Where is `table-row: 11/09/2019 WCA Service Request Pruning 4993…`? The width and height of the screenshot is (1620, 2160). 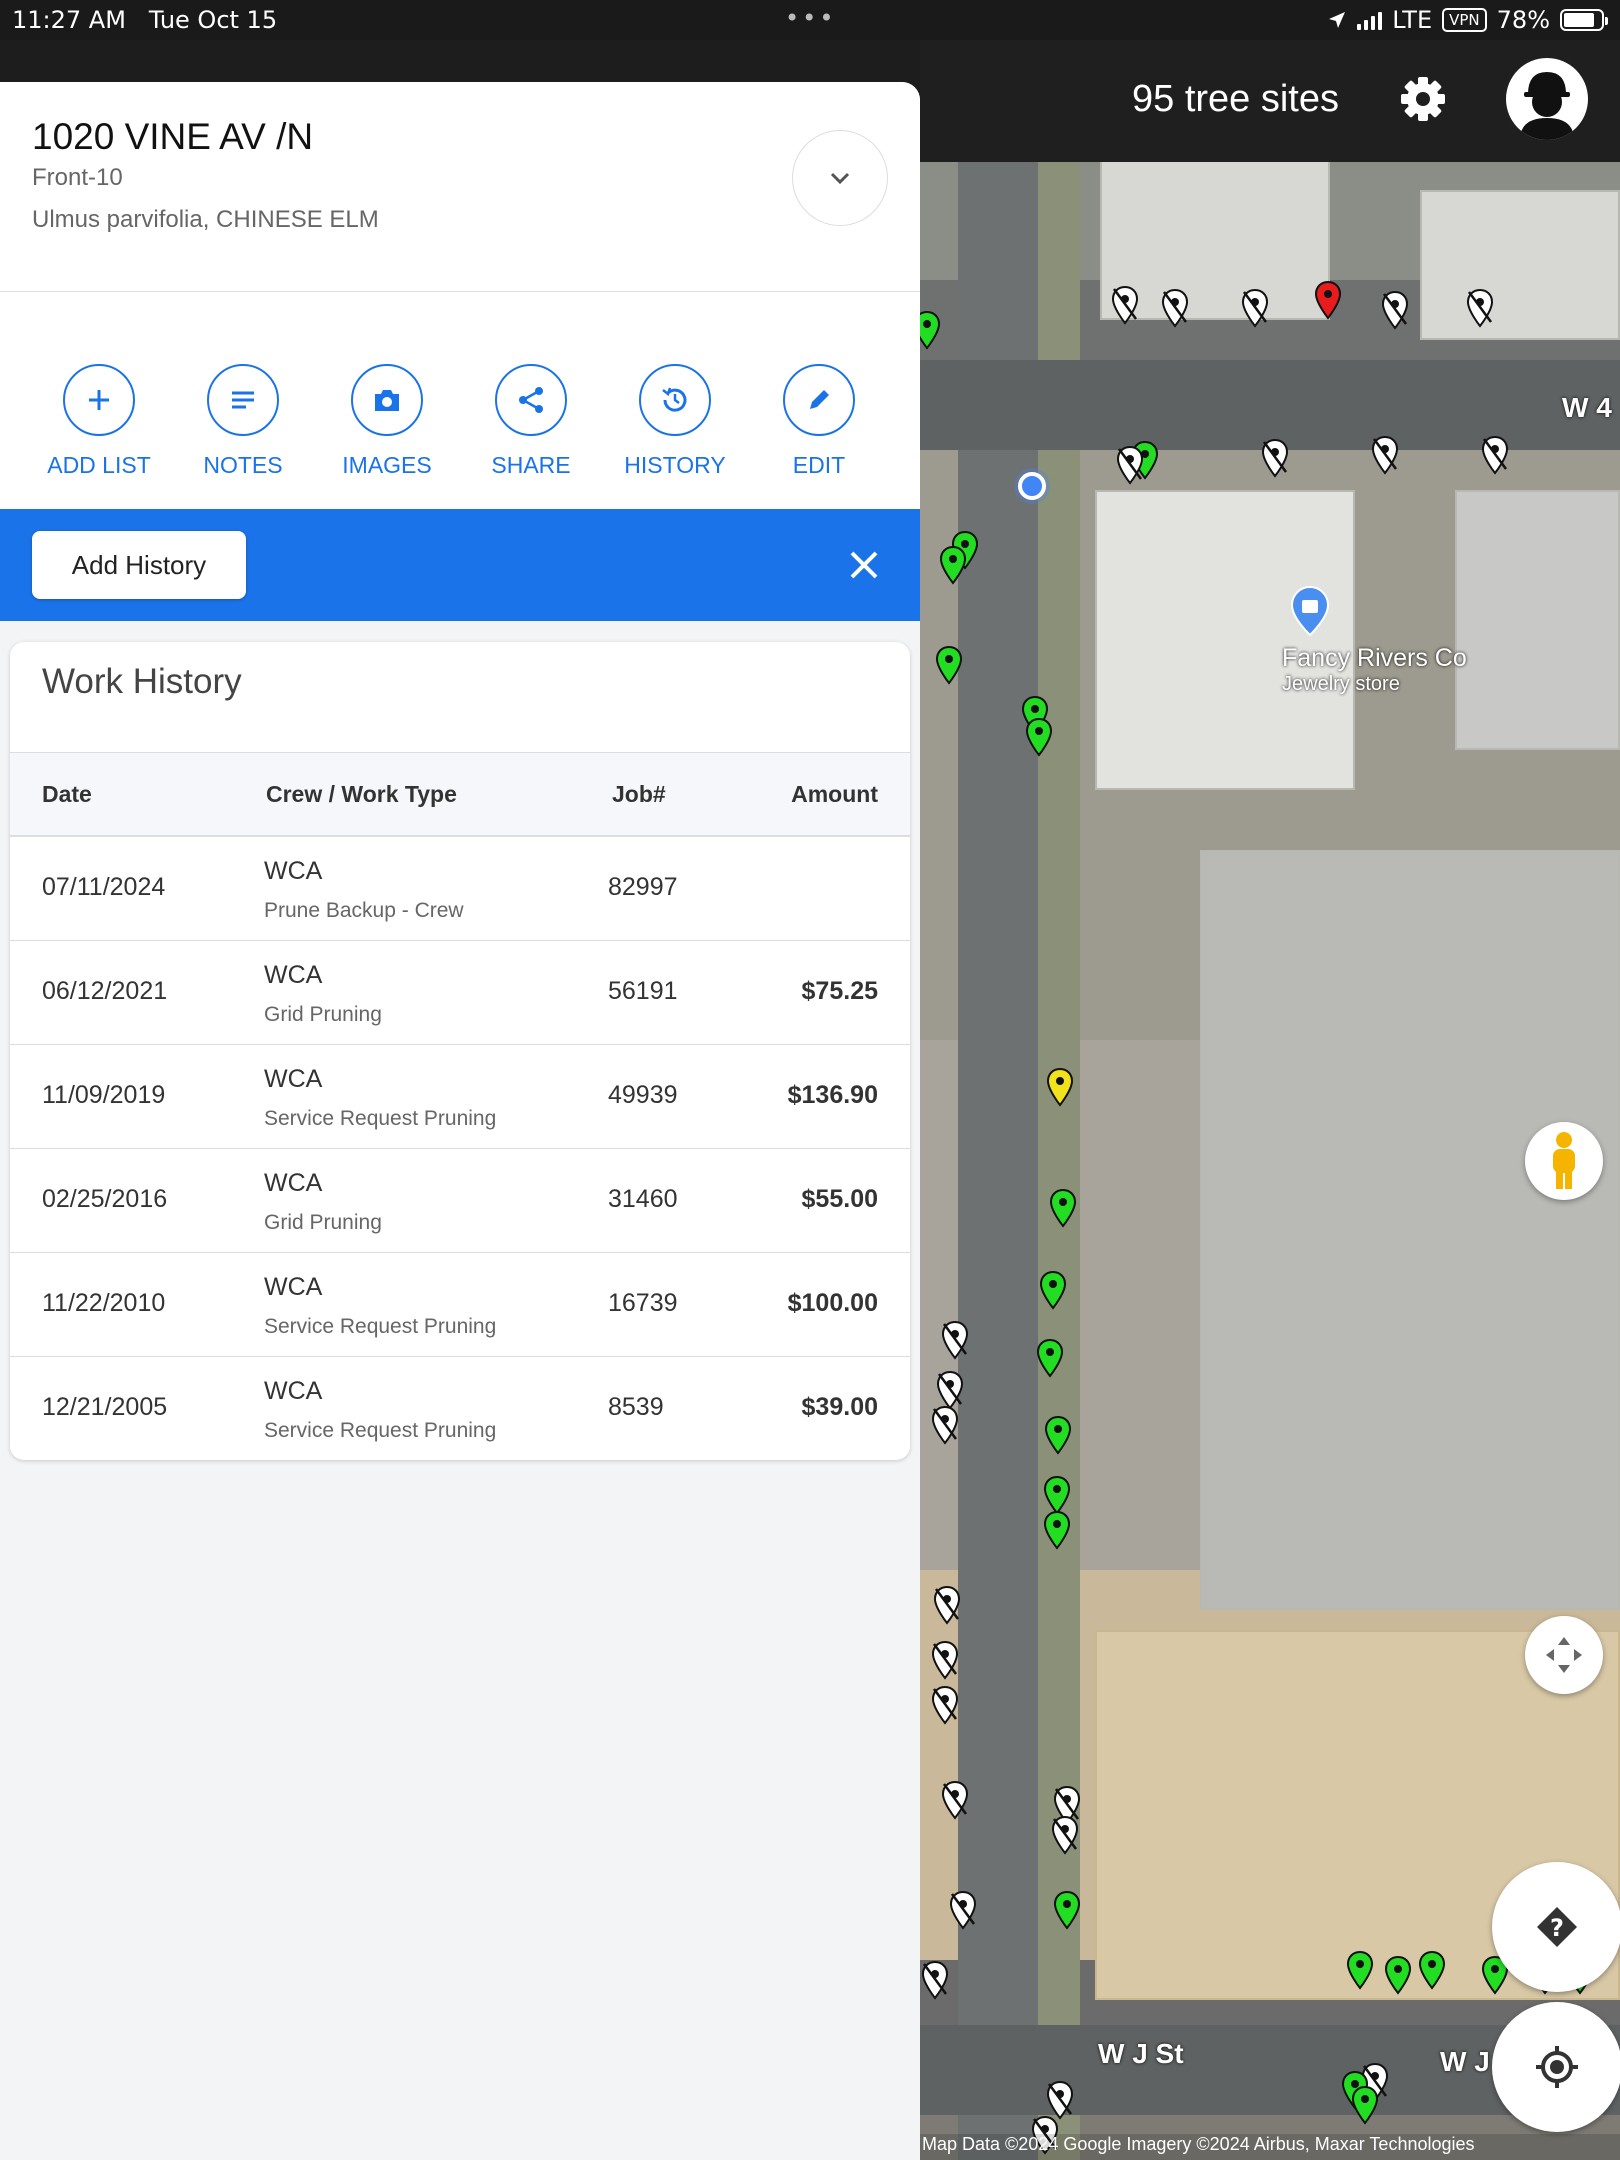 table-row: 11/09/2019 WCA Service Request Pruning 4993… is located at coordinates (460, 1097).